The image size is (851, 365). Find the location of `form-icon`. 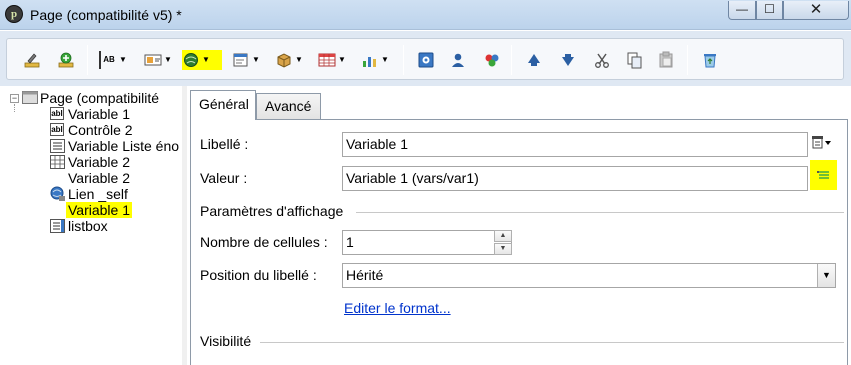

form-icon is located at coordinates (240, 60).